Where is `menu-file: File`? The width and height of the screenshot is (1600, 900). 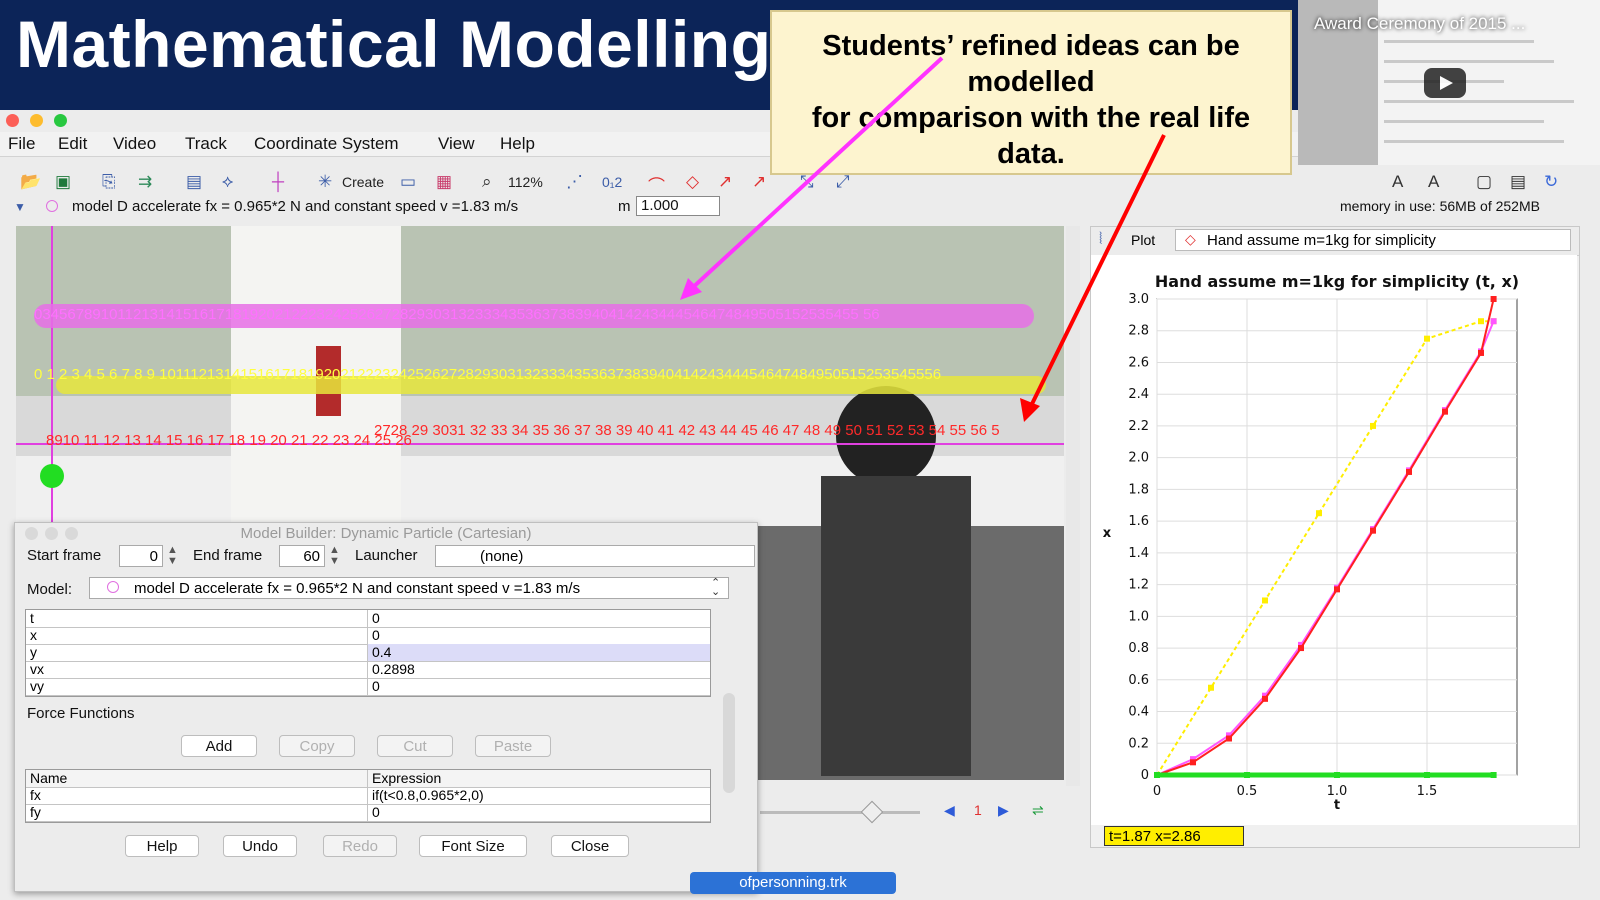
menu-file: File is located at coordinates (21, 144).